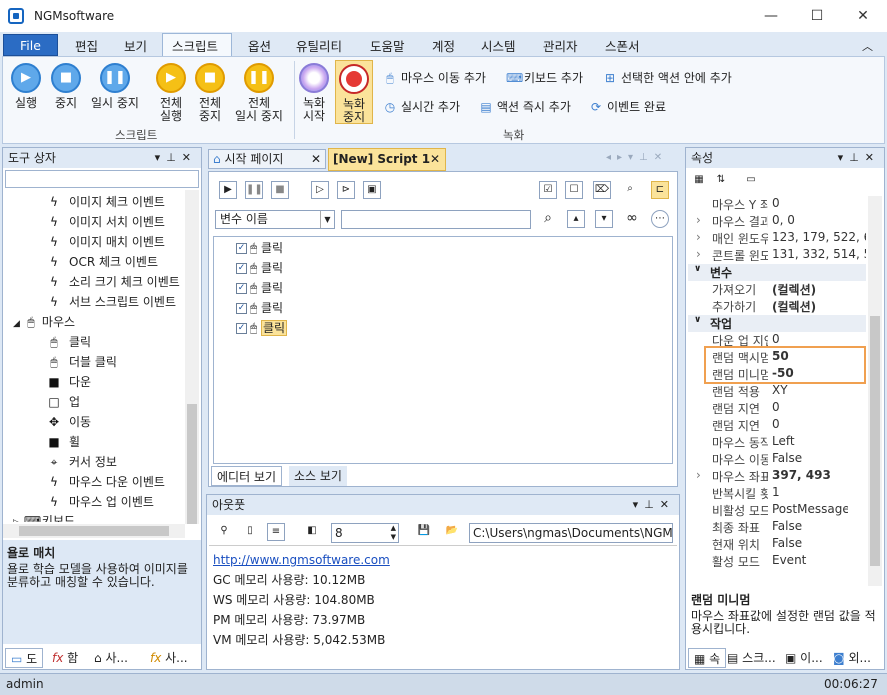 This screenshot has width=887, height=695. Describe the element at coordinates (768, 289) in the screenshot. I see `property-row: 가져오기 (컬렉션)` at that location.